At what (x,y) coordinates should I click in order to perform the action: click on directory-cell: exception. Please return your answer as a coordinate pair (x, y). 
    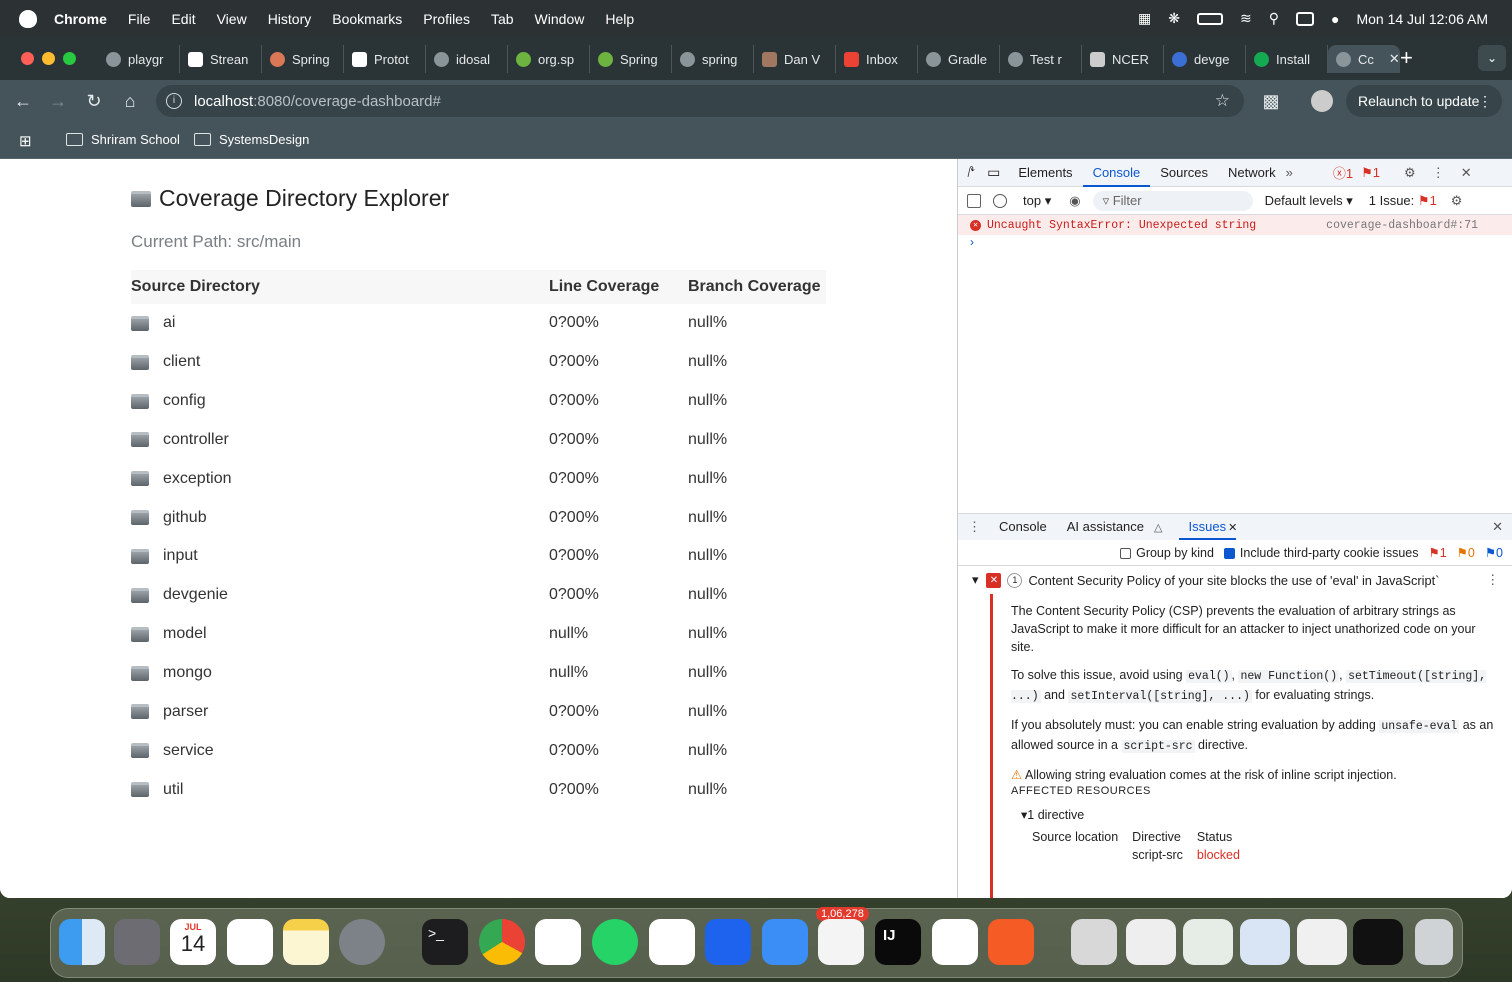
    Looking at the image, I should click on (340, 479).